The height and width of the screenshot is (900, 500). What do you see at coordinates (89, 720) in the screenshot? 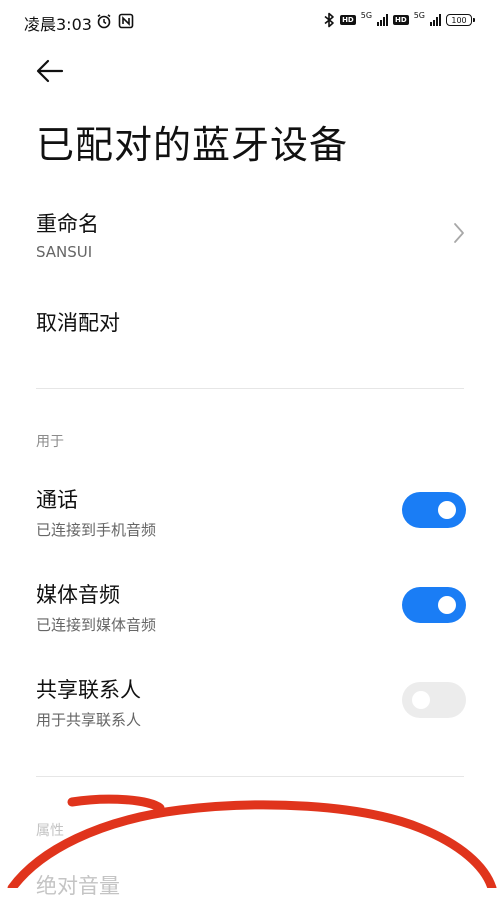
I see `share-contacts-subtitle: 用于共享联系人` at bounding box center [89, 720].